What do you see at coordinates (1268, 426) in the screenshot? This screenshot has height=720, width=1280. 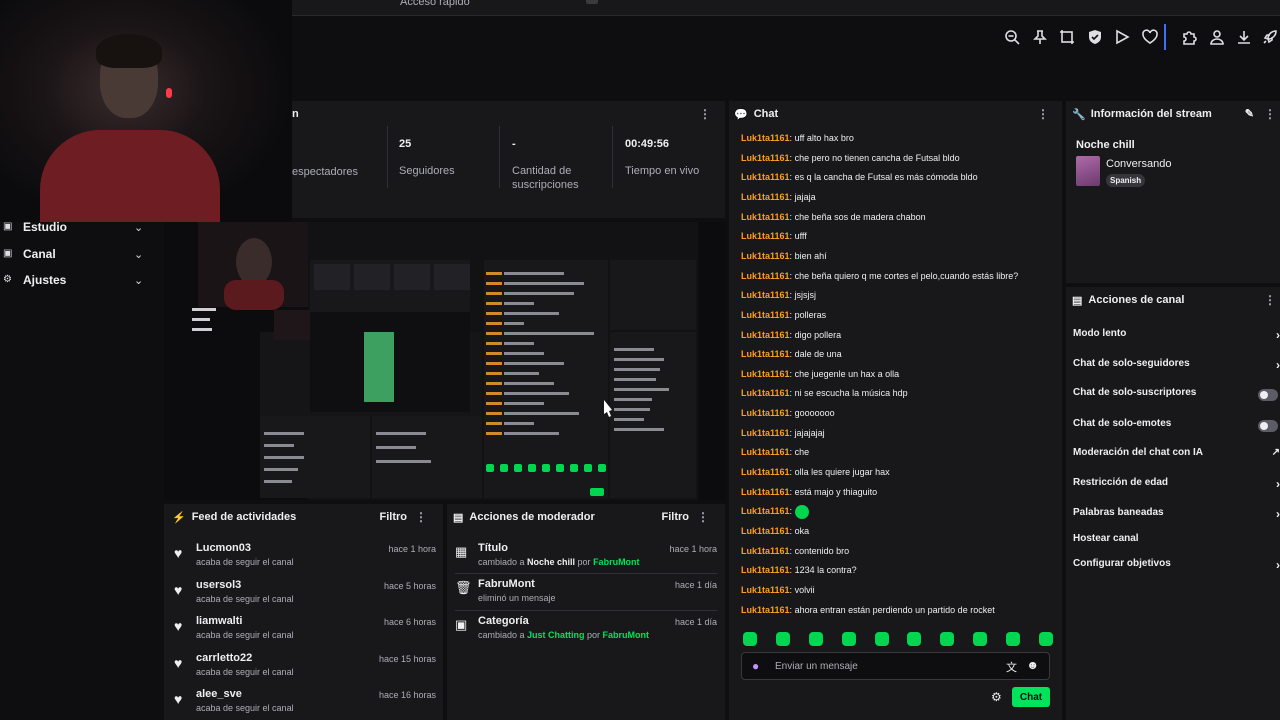 I see `emotes-only-toggle` at bounding box center [1268, 426].